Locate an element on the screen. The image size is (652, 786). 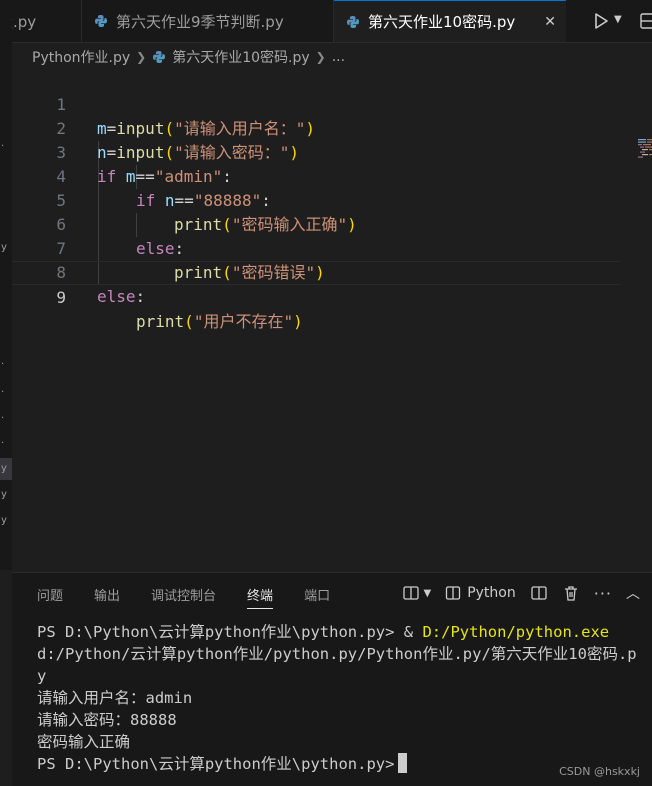
terminal-cursor is located at coordinates (403, 763).